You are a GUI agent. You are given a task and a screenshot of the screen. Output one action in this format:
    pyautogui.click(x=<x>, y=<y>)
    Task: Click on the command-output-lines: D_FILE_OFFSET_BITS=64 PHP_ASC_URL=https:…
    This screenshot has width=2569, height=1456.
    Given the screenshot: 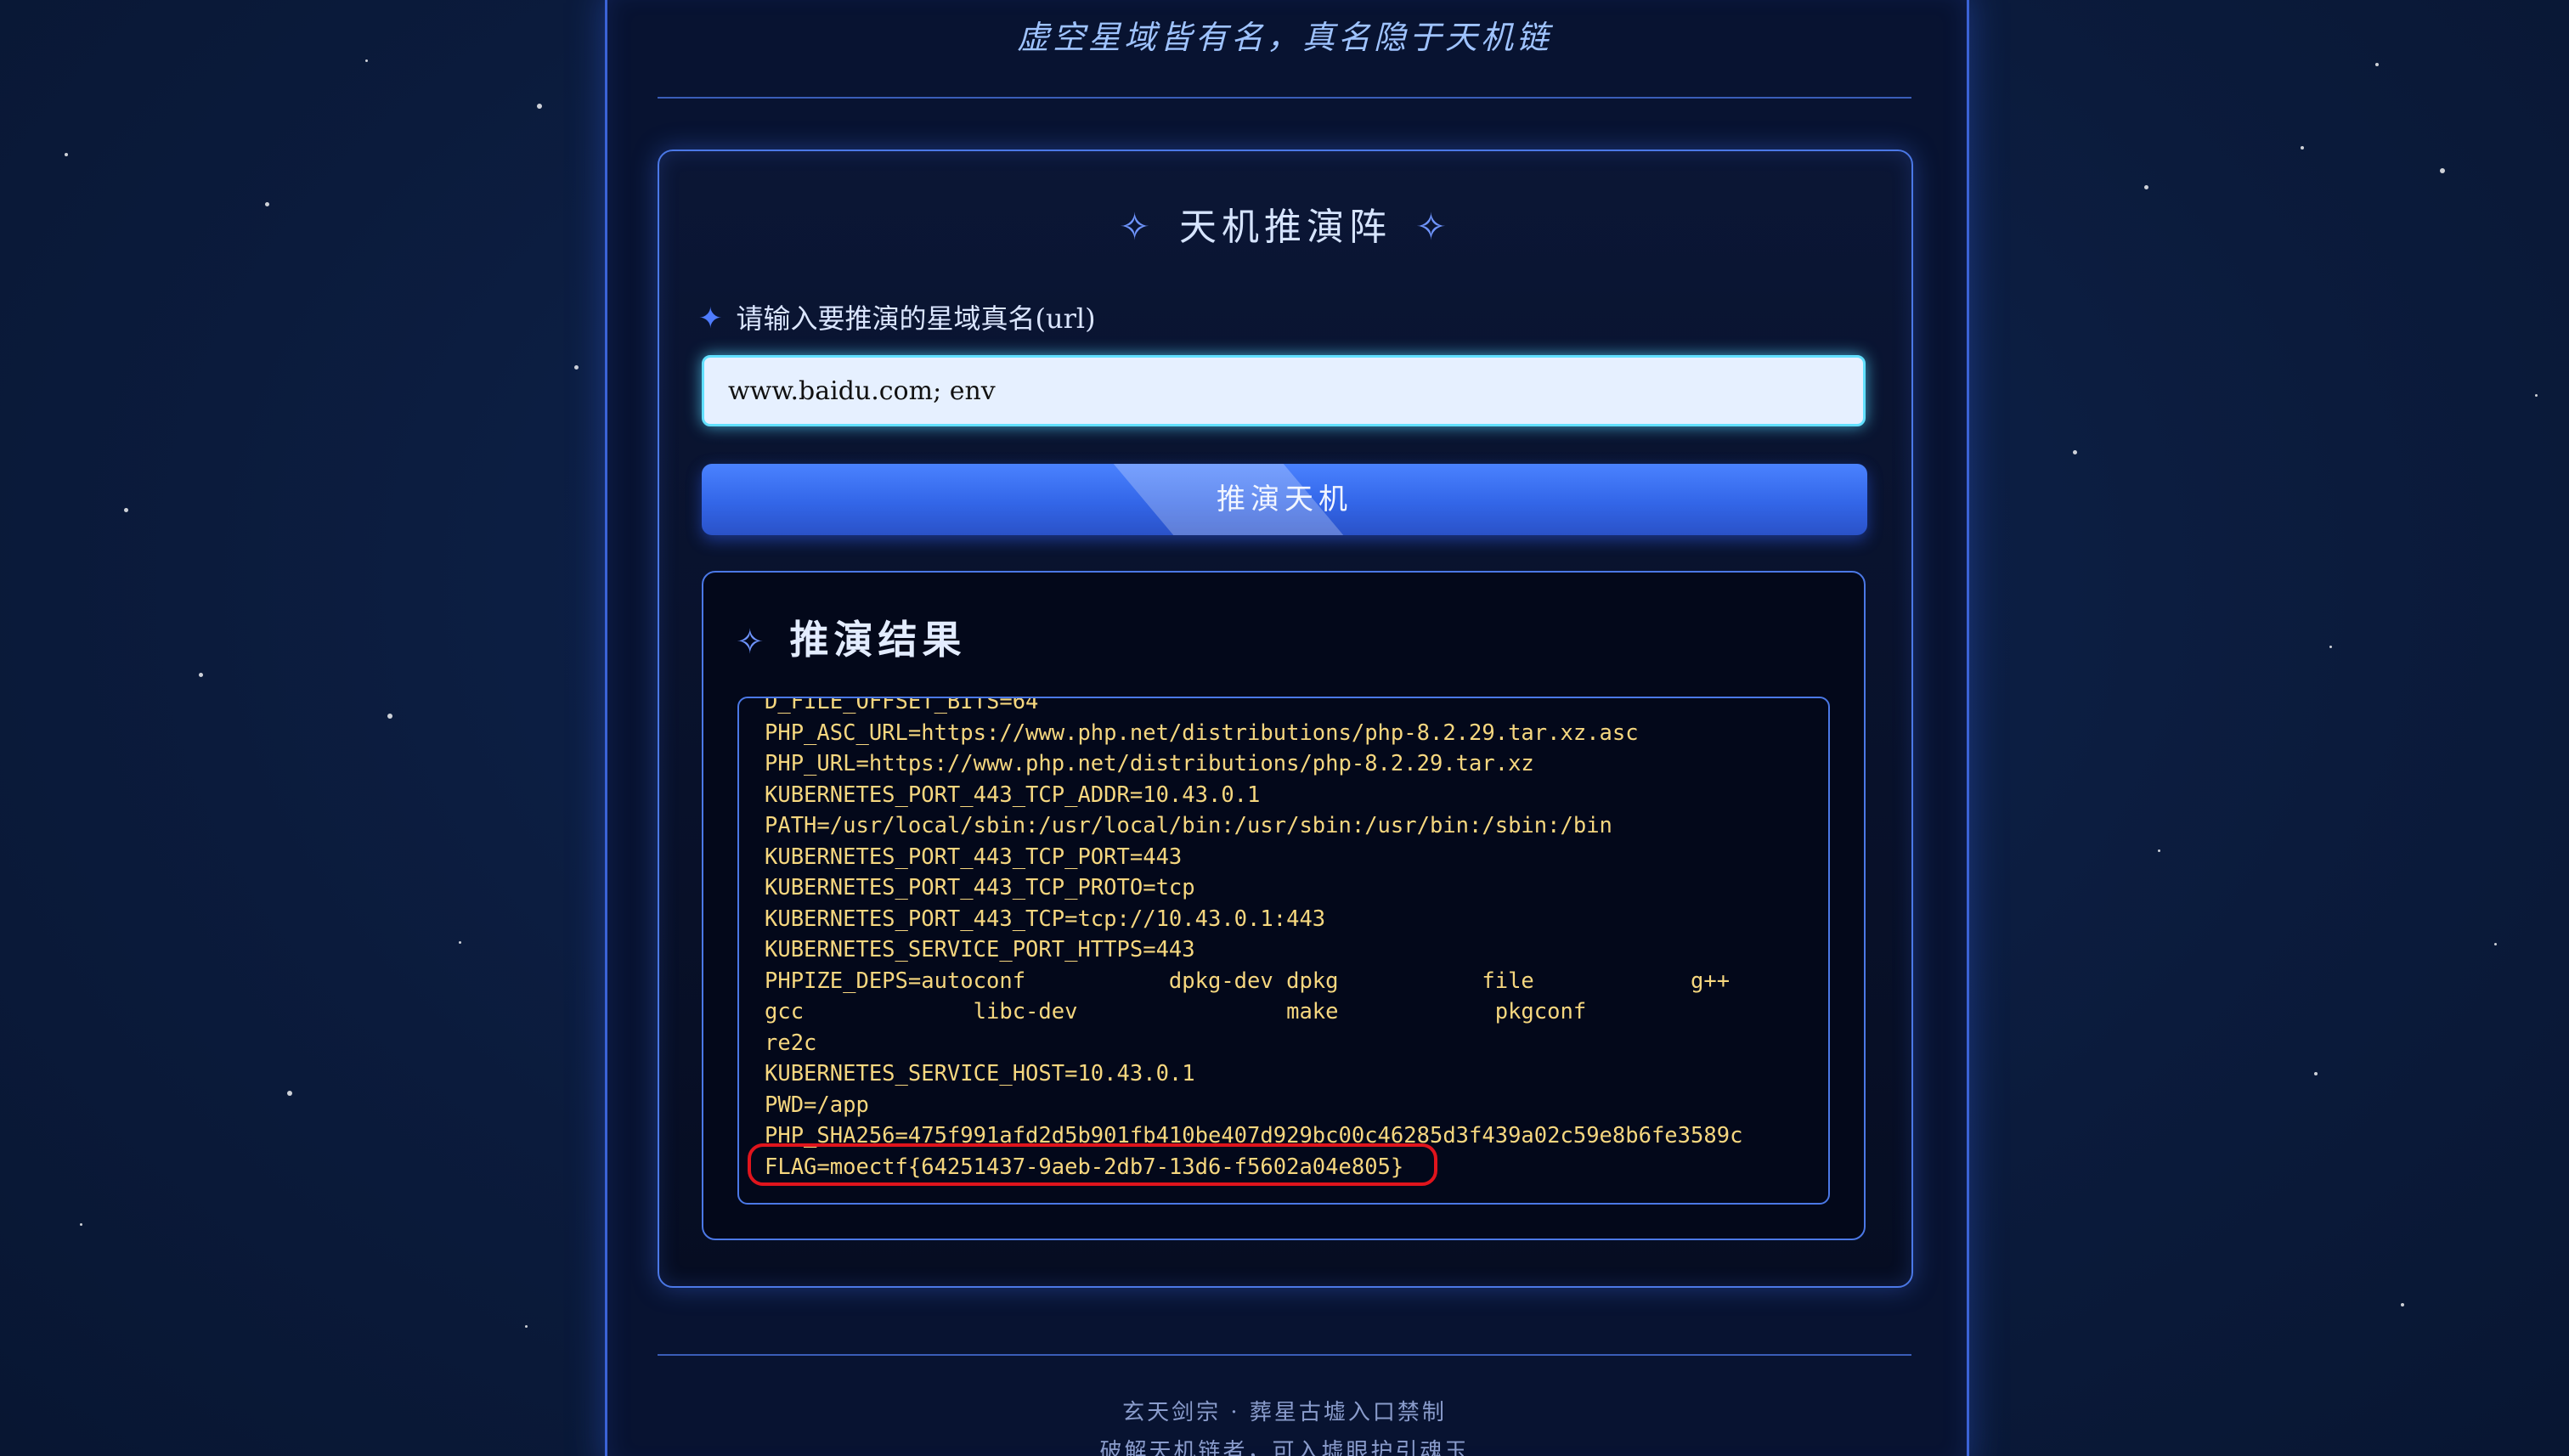 What is the action you would take?
    pyautogui.click(x=1253, y=940)
    